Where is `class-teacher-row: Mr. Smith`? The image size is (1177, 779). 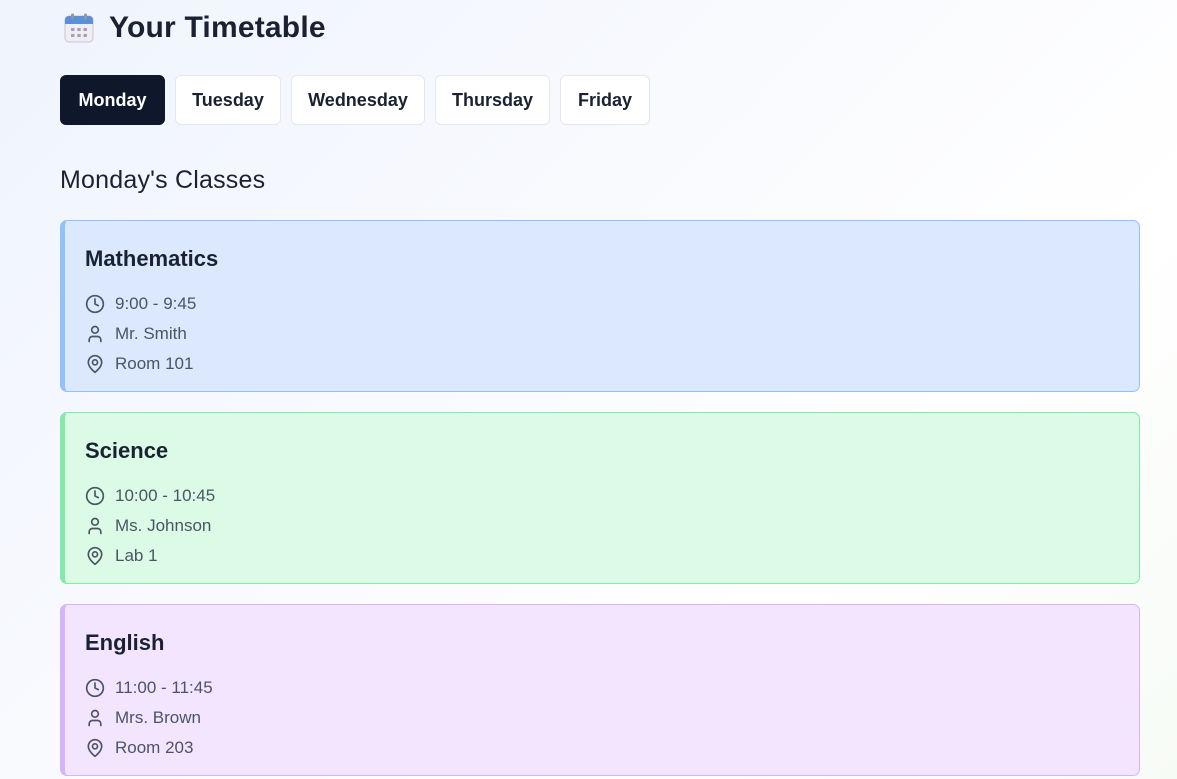
class-teacher-row: Mr. Smith is located at coordinates (612, 334).